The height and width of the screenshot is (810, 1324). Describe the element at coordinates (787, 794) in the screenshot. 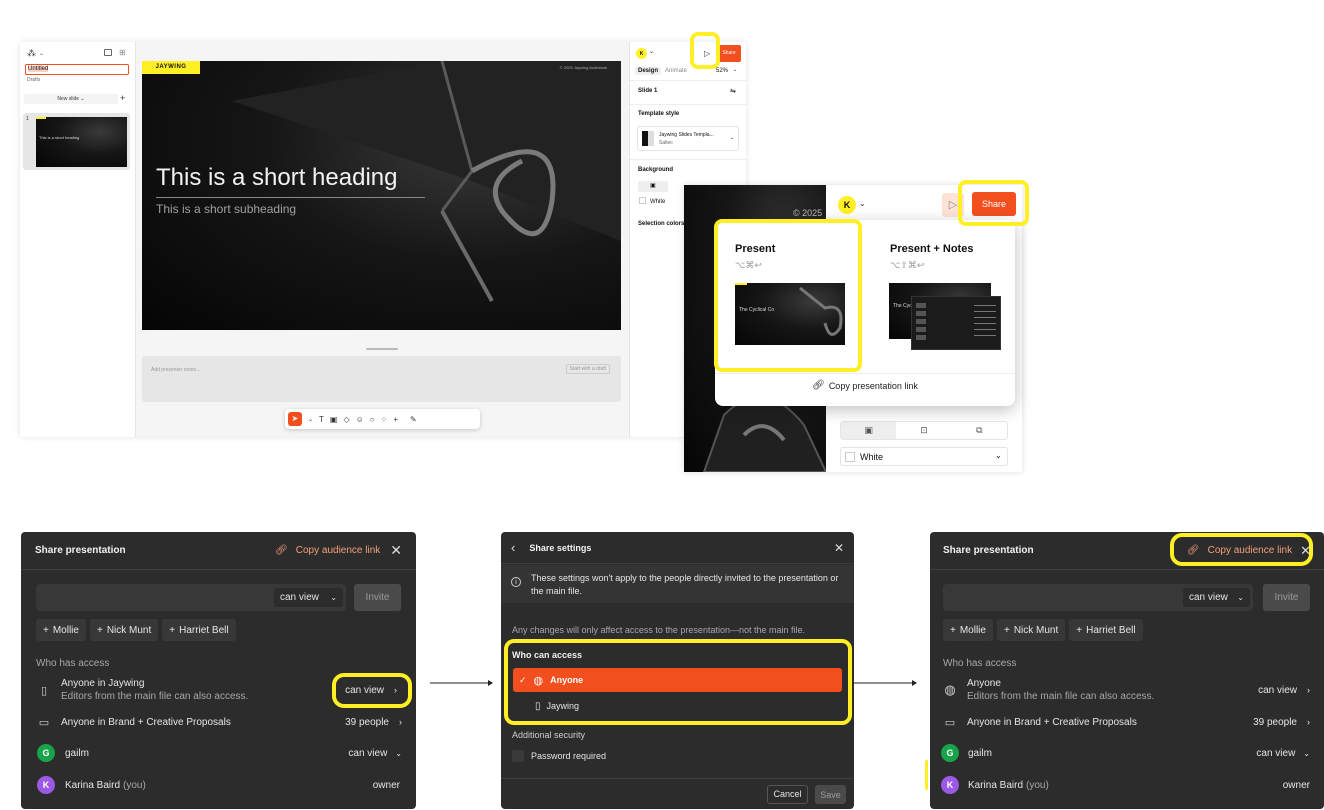

I see `cancel-button: Cancel` at that location.